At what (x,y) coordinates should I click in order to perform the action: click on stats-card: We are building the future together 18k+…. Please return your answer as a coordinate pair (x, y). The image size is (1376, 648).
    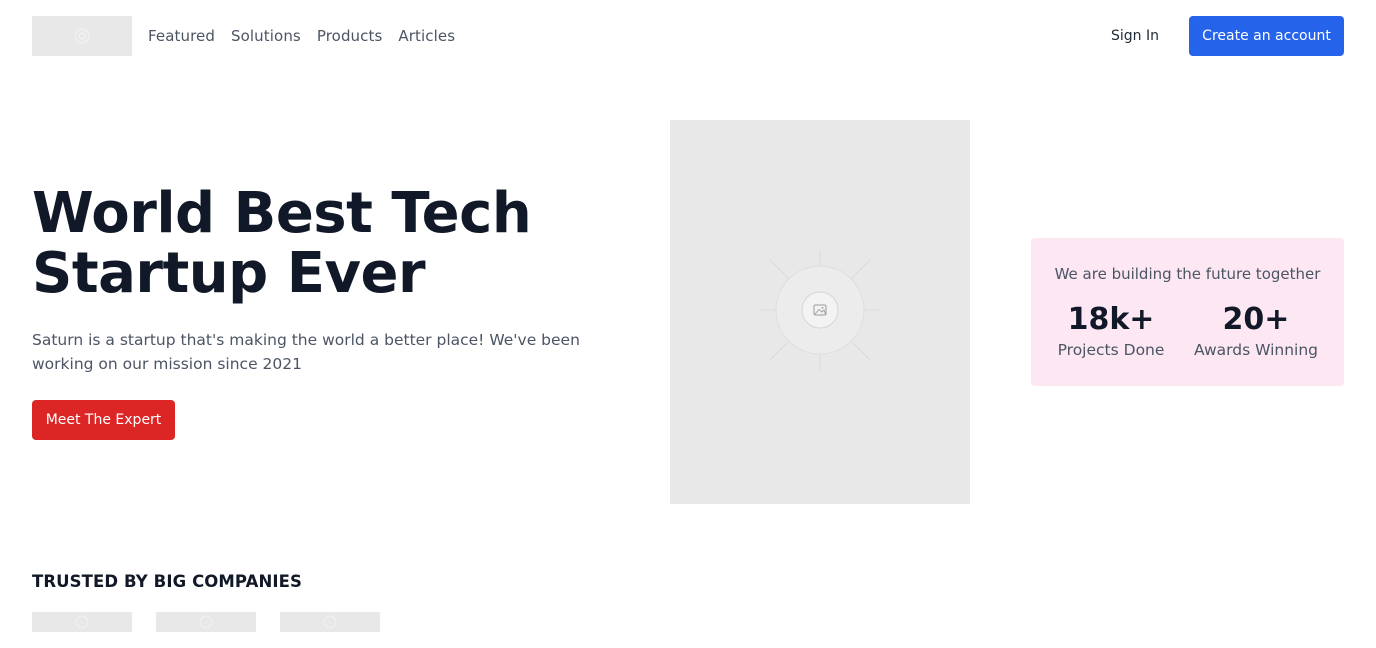
    Looking at the image, I should click on (1187, 312).